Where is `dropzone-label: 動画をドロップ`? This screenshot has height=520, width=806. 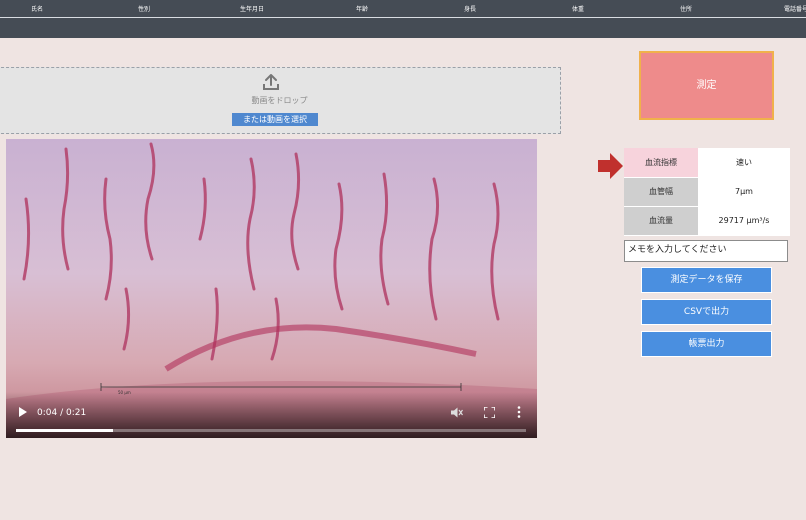
dropzone-label: 動画をドロップ is located at coordinates (279, 100).